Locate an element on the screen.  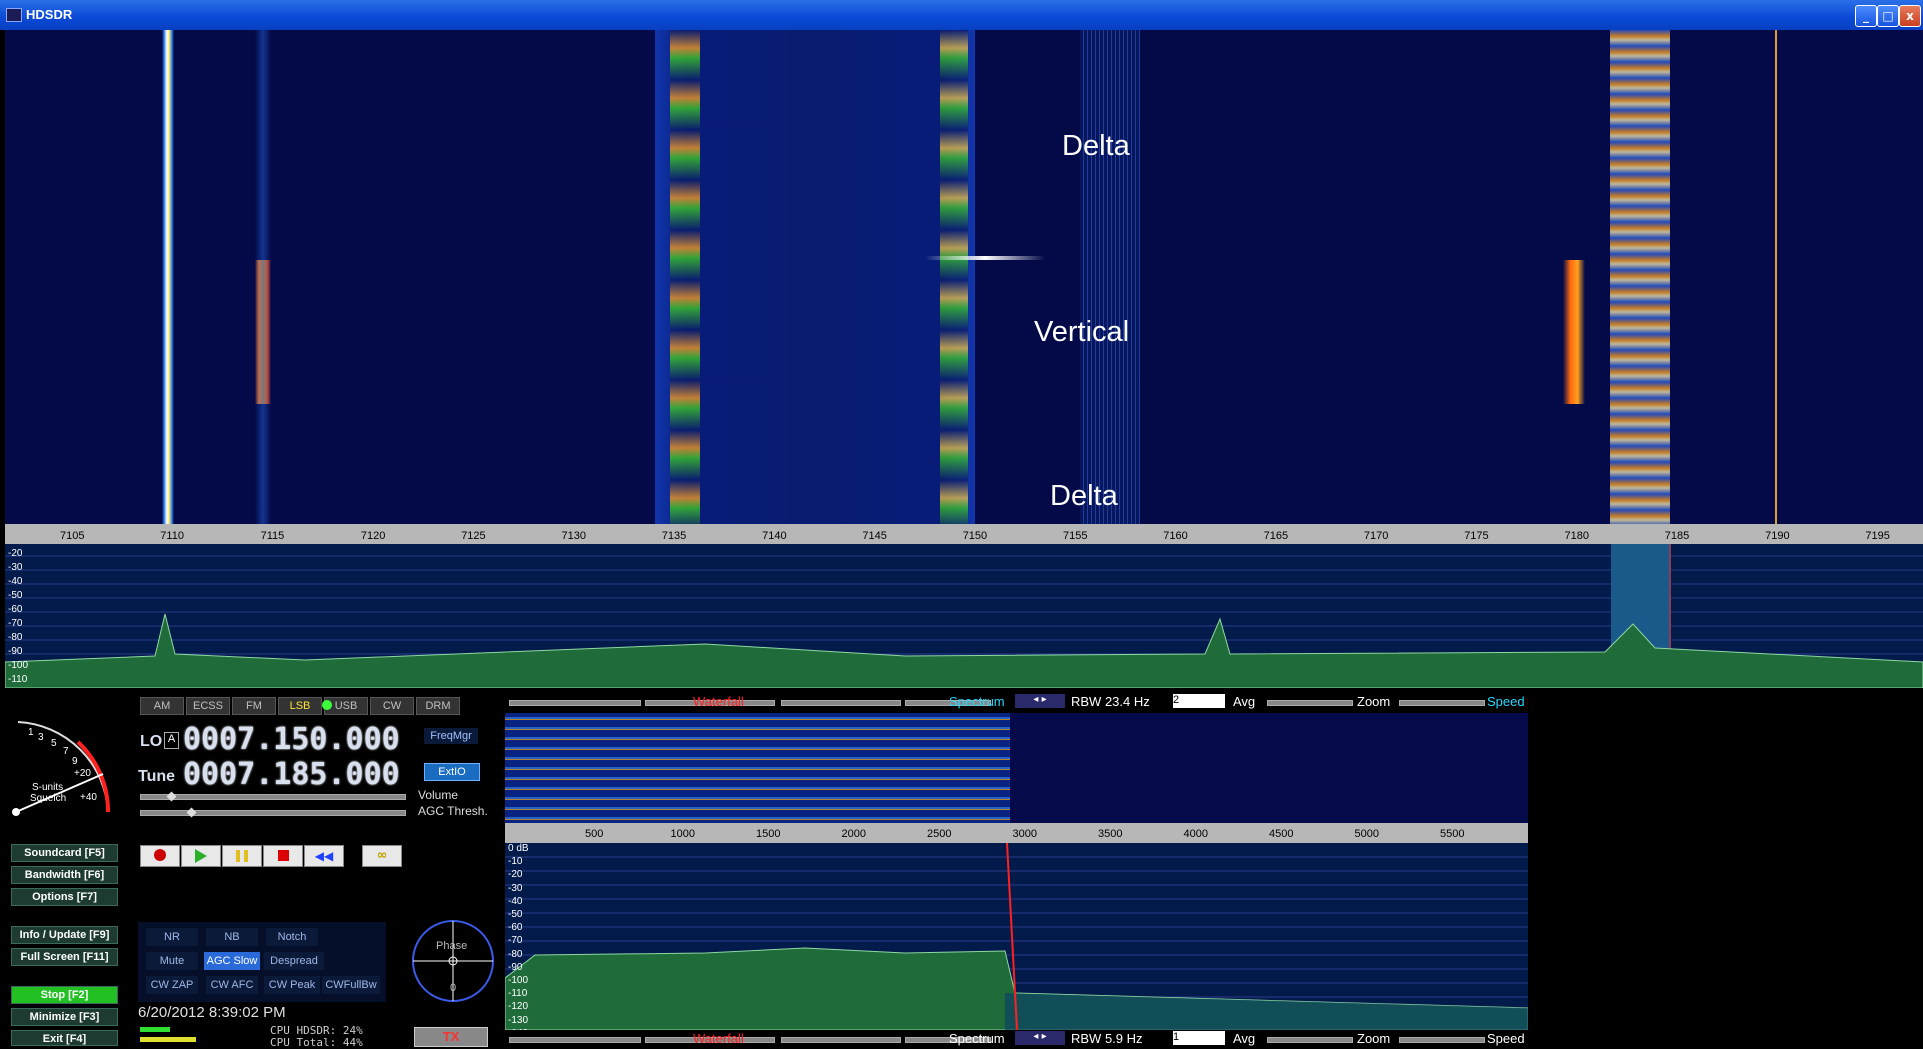
label-vertical: Vertical is located at coordinates (1082, 332).